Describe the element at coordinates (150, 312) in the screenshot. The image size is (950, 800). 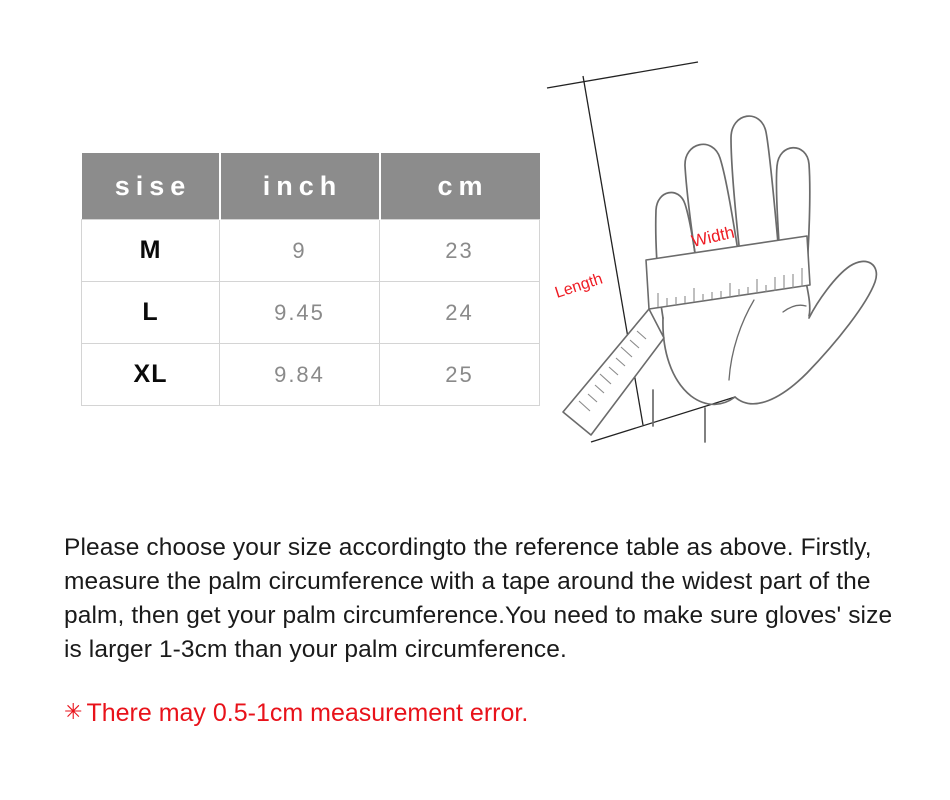
I see `cell-size: L` at that location.